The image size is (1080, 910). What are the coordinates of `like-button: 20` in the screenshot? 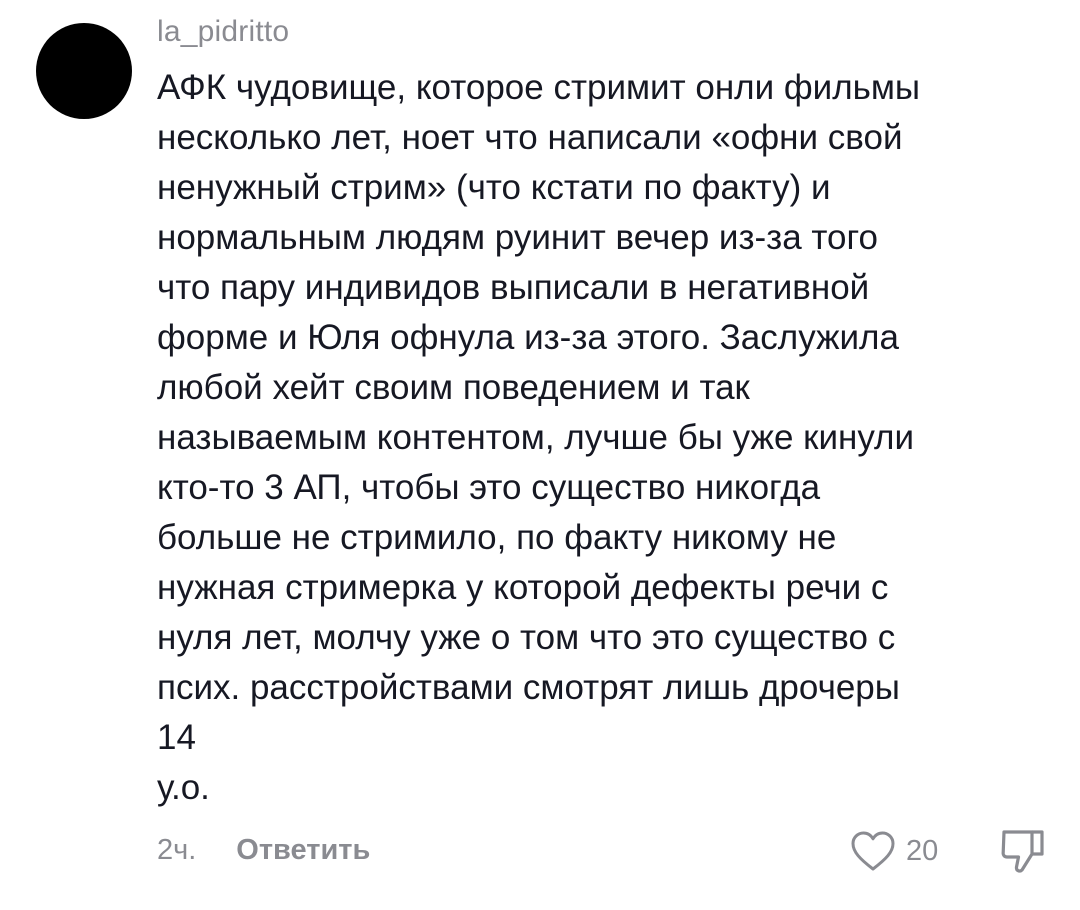 It's located at (894, 851).